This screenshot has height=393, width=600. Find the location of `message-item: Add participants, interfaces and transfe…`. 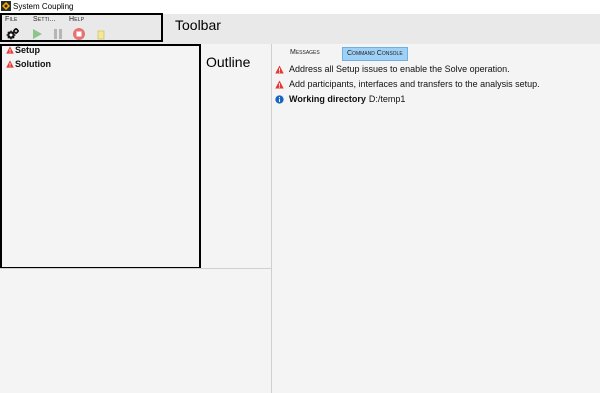

message-item: Add participants, interfaces and transfe… is located at coordinates (407, 84).